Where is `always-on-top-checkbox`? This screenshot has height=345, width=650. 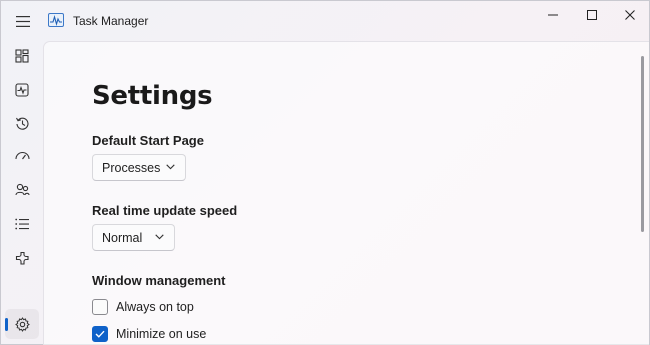 always-on-top-checkbox is located at coordinates (100, 307).